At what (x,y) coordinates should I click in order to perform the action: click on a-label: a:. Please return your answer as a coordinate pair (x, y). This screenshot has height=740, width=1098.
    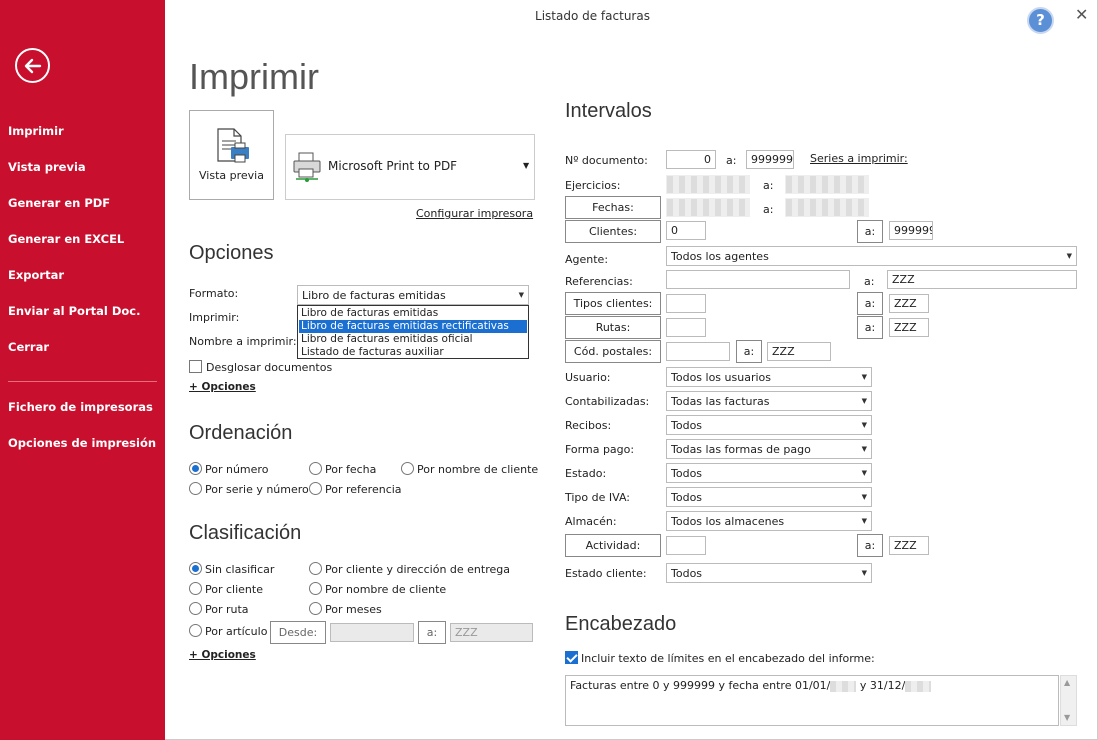
    Looking at the image, I should click on (731, 160).